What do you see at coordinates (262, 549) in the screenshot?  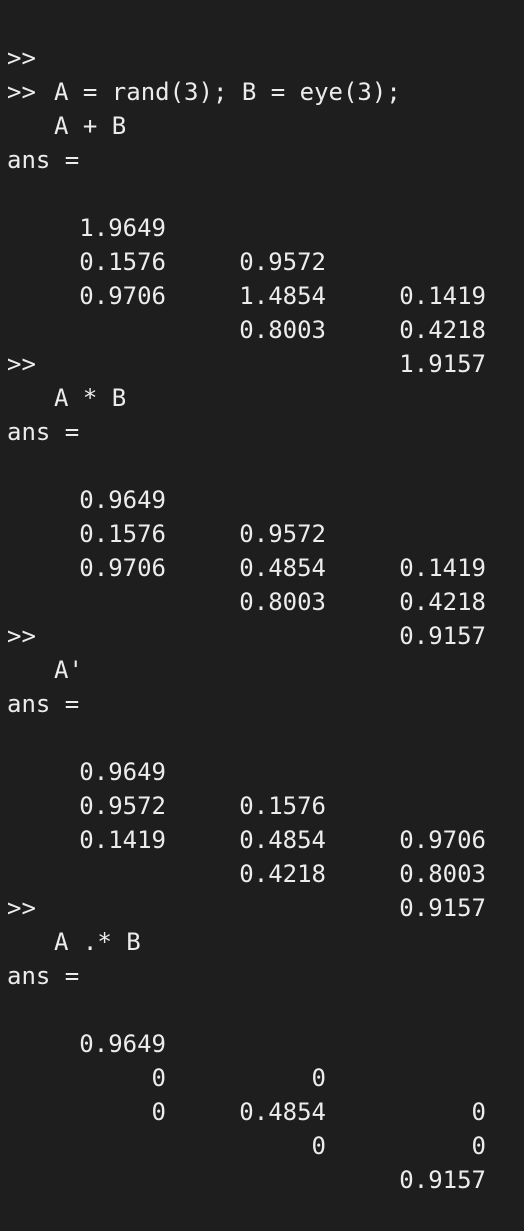 I see `matrix-row: 0.1576 0.4854 0.4218` at bounding box center [262, 549].